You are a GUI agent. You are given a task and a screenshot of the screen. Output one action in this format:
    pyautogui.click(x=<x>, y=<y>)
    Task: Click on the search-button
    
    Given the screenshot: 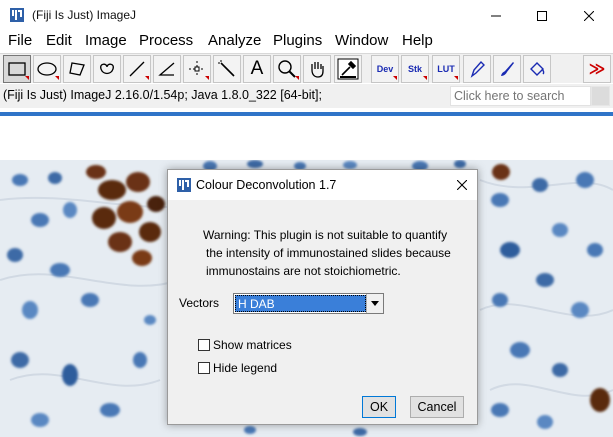 What is the action you would take?
    pyautogui.click(x=600, y=96)
    